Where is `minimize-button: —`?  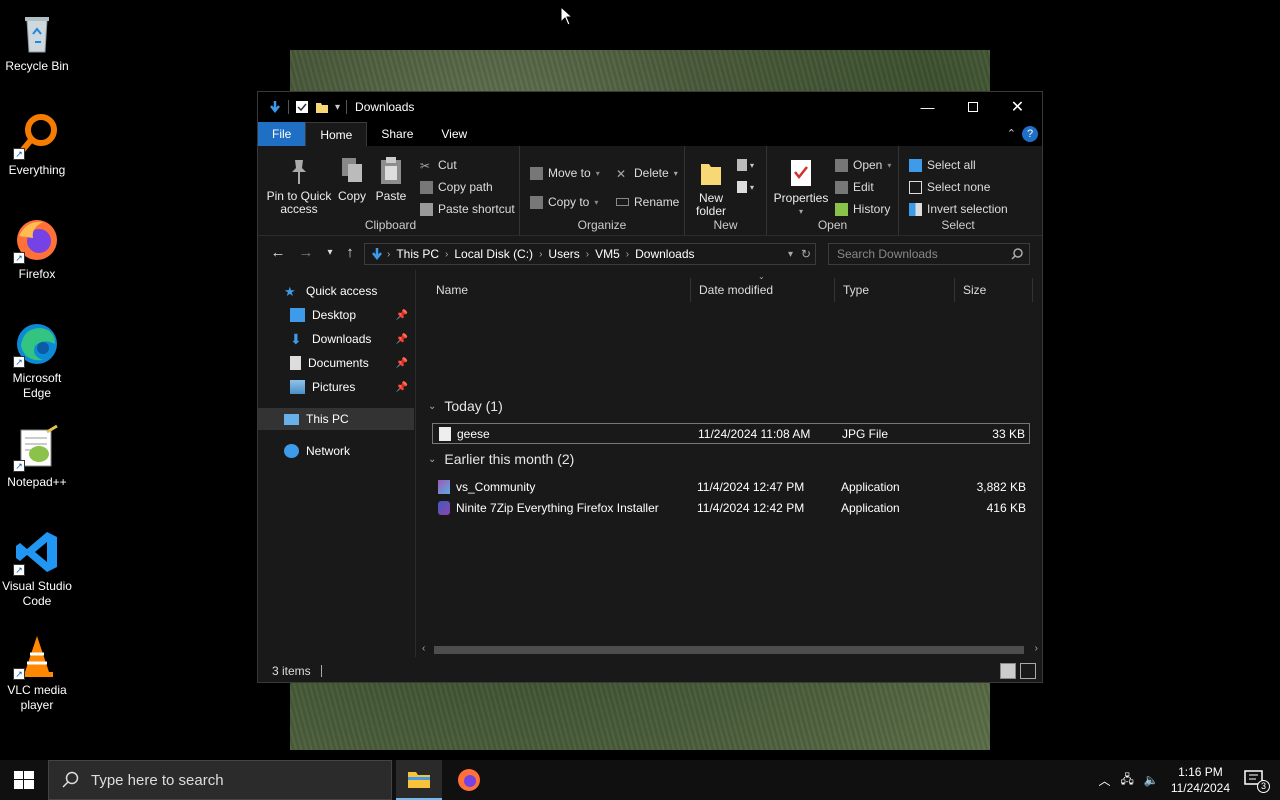
minimize-button: — is located at coordinates (927, 107).